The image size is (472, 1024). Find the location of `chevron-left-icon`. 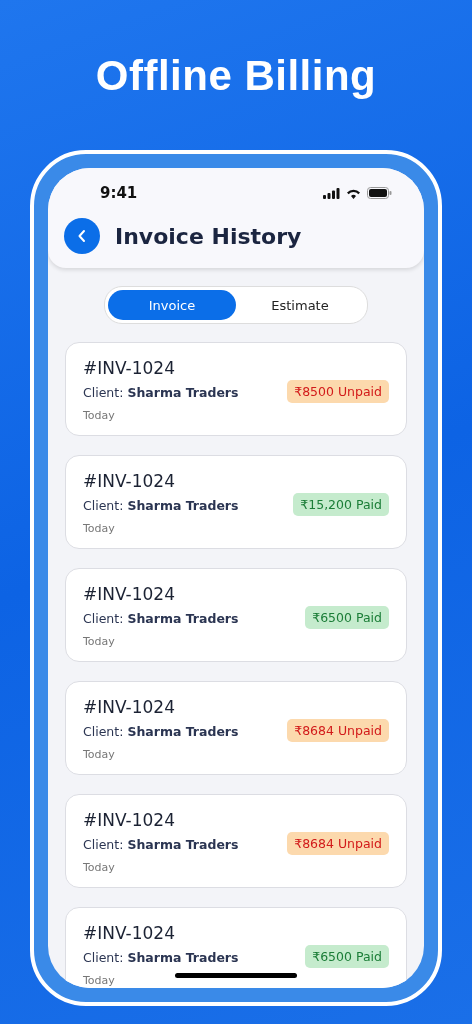

chevron-left-icon is located at coordinates (82, 236).